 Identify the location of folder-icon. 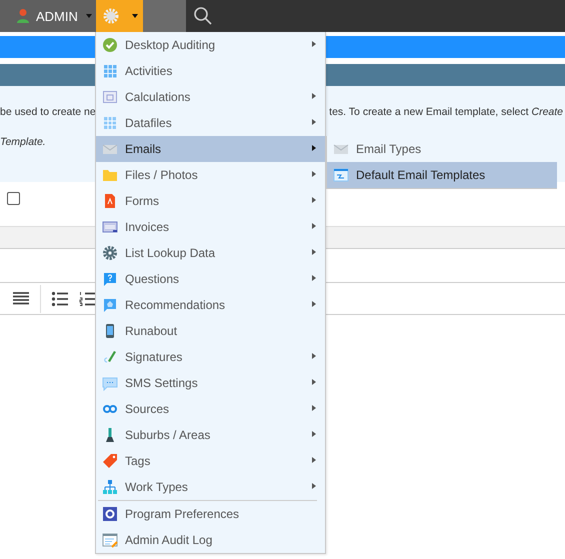
(110, 175).